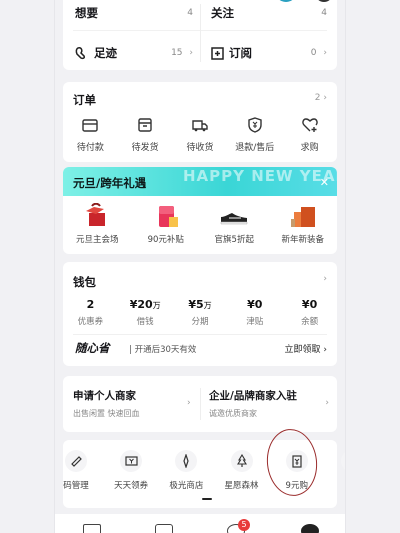  Describe the element at coordinates (200, 35) in the screenshot. I see `collections-card: 想要 4 关注 4 足迹 15 › 订阅 0 ›` at that location.